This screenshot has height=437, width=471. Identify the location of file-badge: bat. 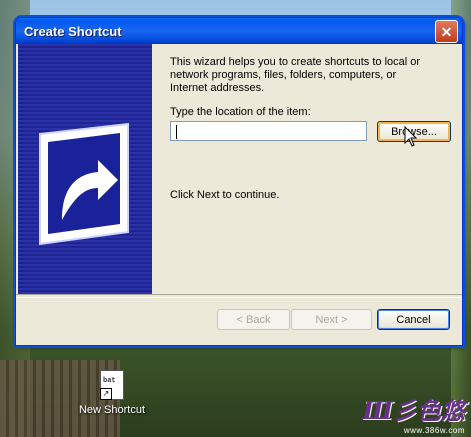
(109, 381).